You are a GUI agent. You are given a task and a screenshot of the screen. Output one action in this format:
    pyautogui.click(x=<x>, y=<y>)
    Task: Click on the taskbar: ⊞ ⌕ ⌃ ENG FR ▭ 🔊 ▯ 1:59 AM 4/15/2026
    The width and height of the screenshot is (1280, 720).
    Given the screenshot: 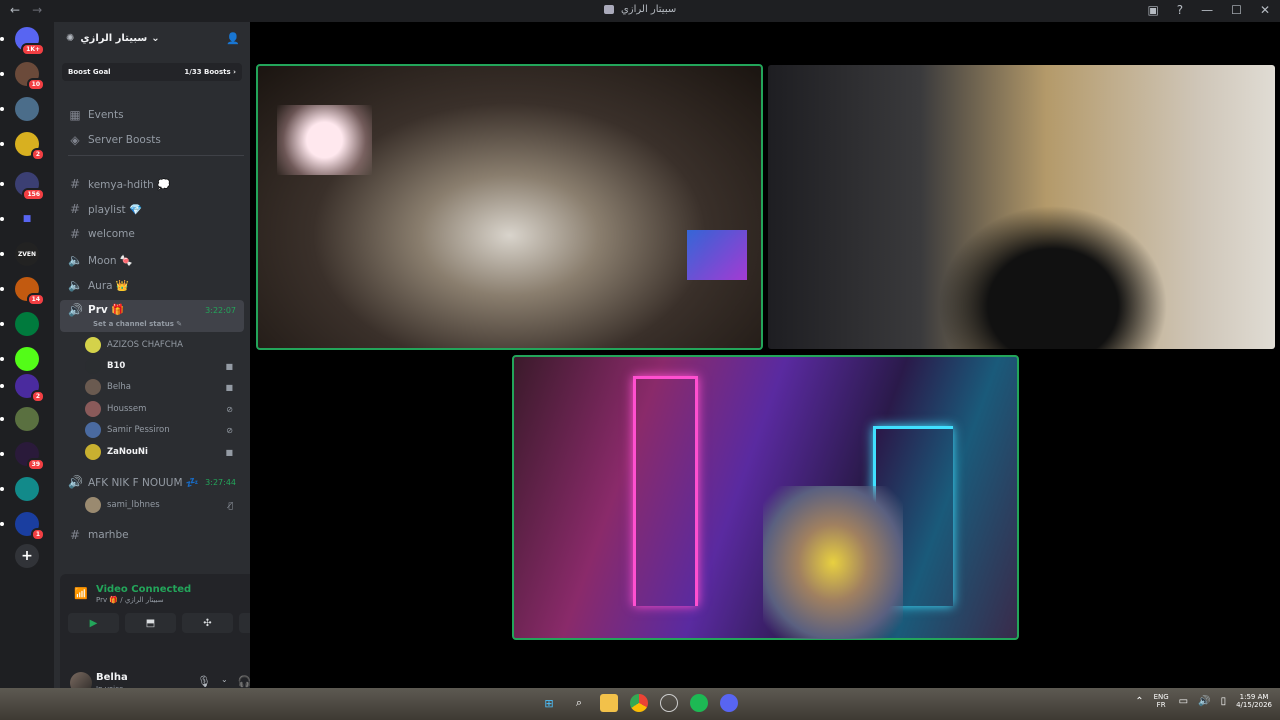 What is the action you would take?
    pyautogui.click(x=640, y=704)
    